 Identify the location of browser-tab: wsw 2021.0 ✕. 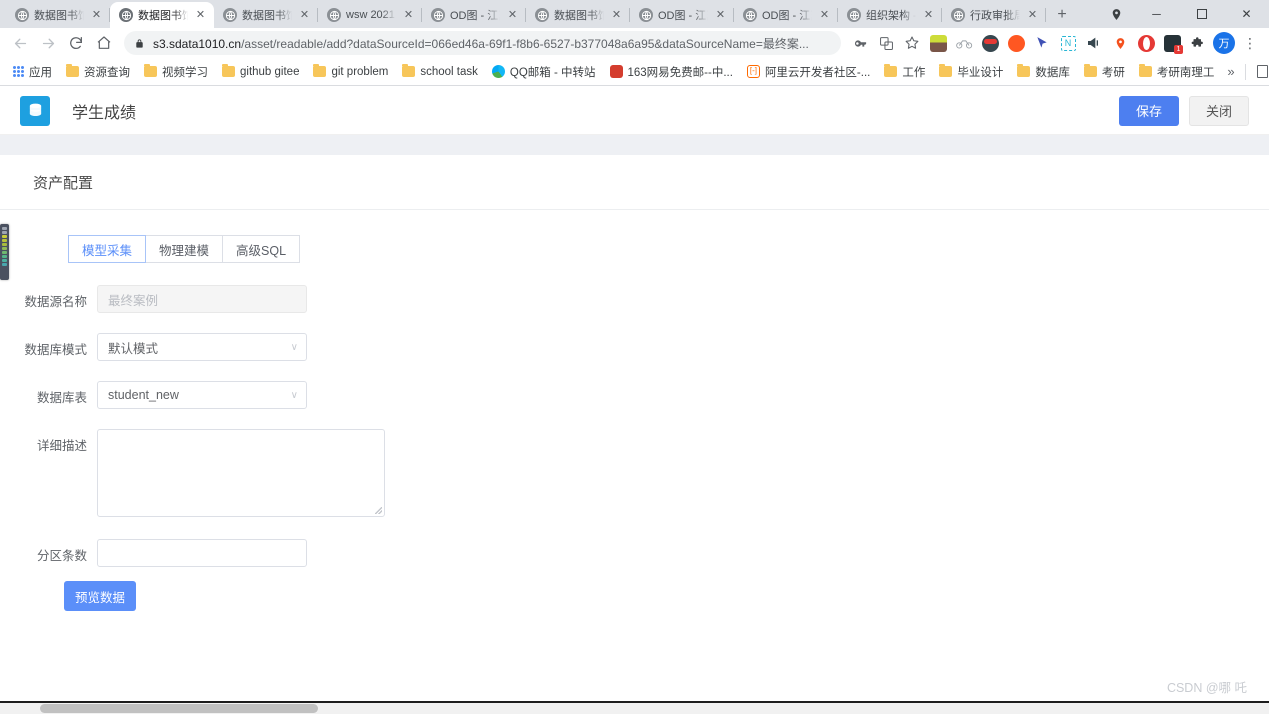
(370, 15).